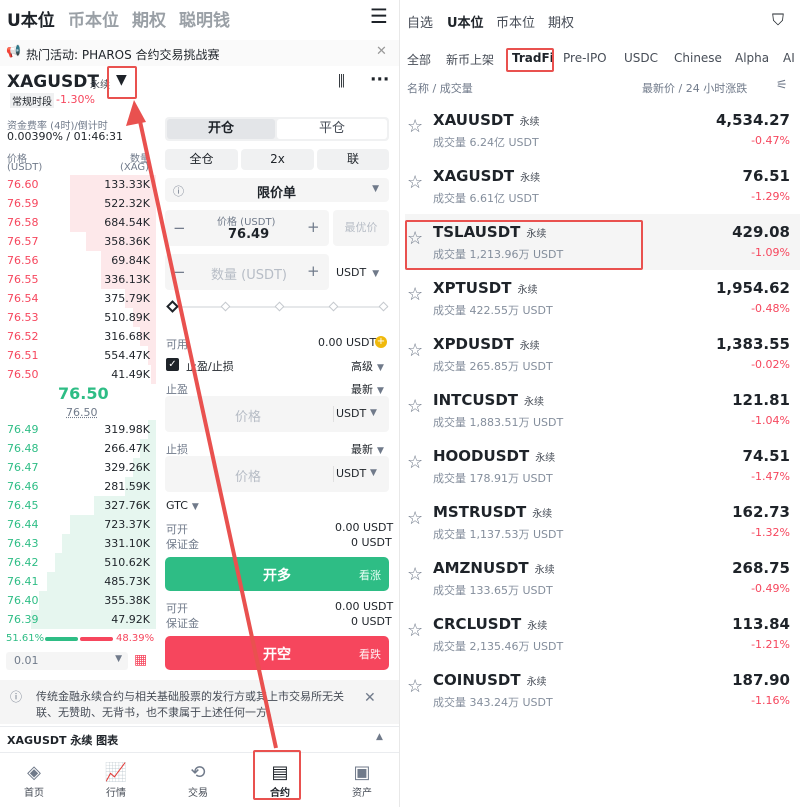 The image size is (800, 807). Describe the element at coordinates (78, 581) in the screenshot. I see `bid-row: 76.41 485.73K` at that location.